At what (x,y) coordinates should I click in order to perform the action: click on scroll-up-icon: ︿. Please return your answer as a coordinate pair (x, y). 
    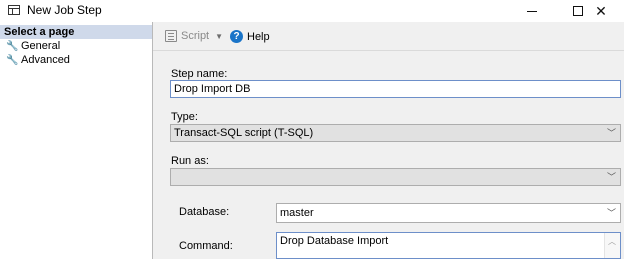
    Looking at the image, I should click on (612, 241).